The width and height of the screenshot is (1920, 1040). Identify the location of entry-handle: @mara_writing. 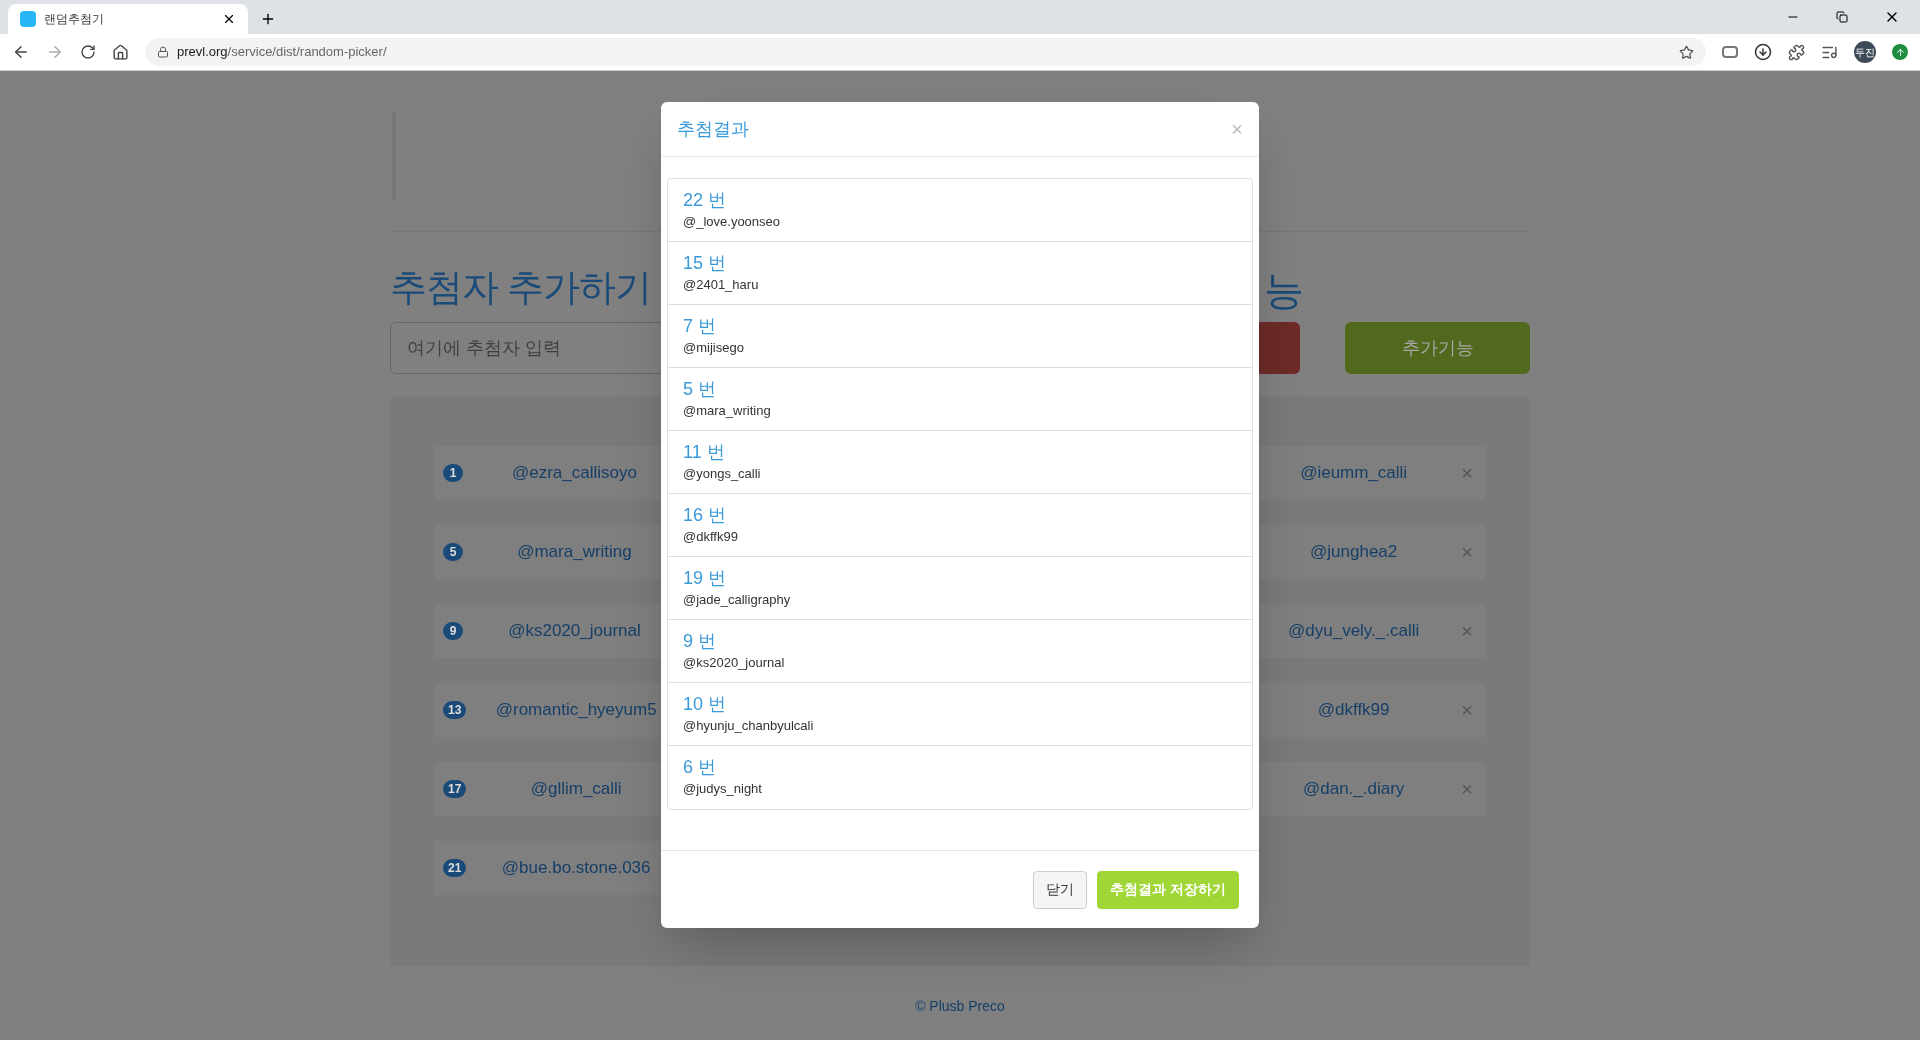
(574, 552).